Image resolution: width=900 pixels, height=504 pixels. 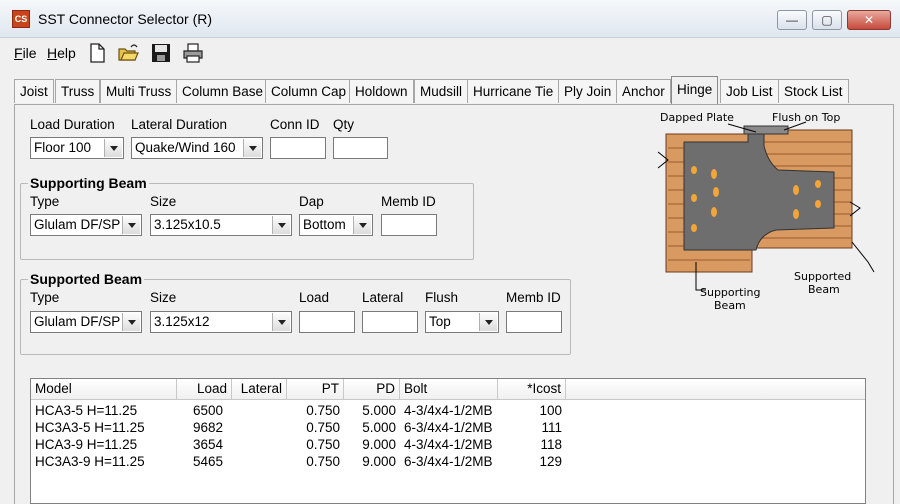 What do you see at coordinates (45, 297) in the screenshot?
I see `supported-type-label: Type` at bounding box center [45, 297].